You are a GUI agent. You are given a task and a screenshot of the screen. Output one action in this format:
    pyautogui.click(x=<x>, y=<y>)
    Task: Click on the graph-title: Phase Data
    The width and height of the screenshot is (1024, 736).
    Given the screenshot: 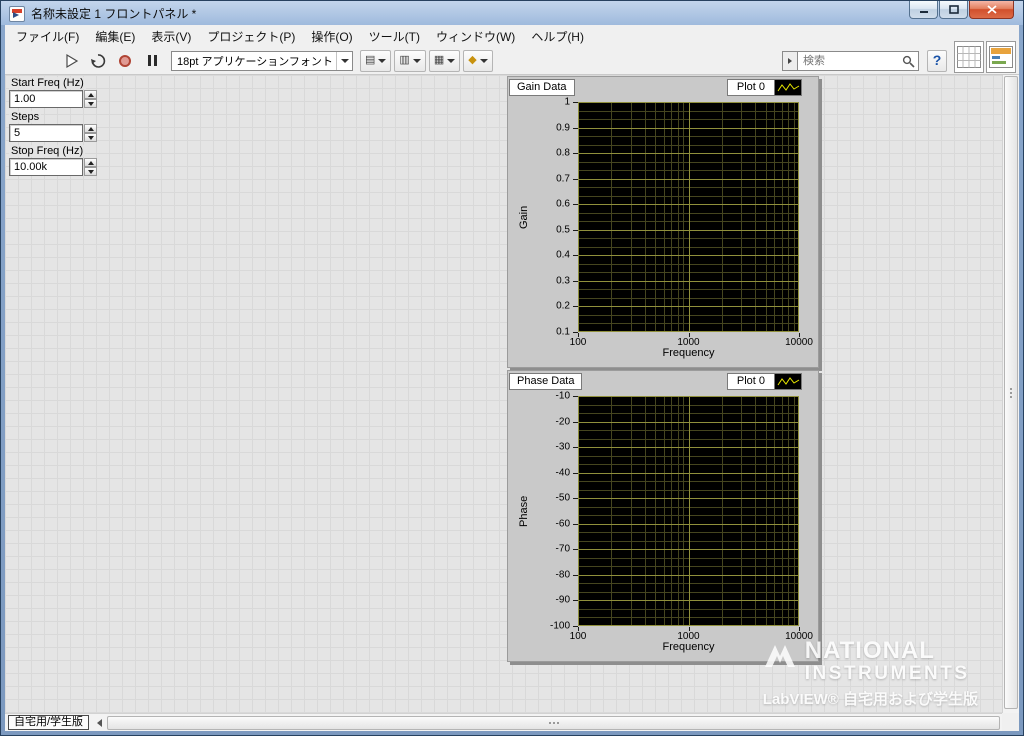 What is the action you would take?
    pyautogui.click(x=546, y=381)
    